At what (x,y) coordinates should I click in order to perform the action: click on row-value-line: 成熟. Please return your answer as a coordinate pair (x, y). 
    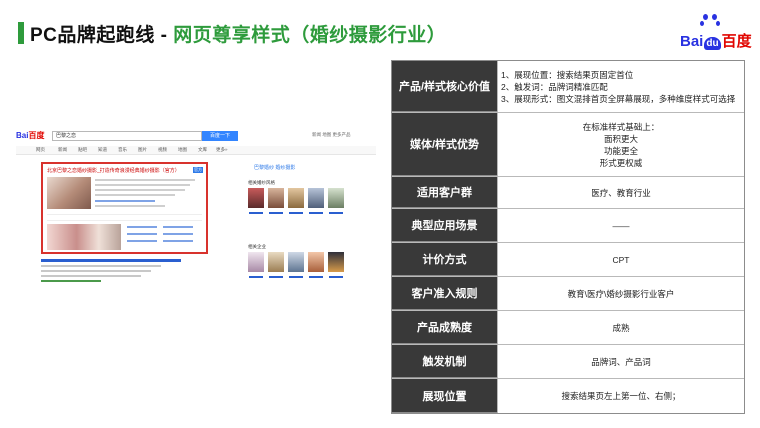
    Looking at the image, I should click on (621, 327).